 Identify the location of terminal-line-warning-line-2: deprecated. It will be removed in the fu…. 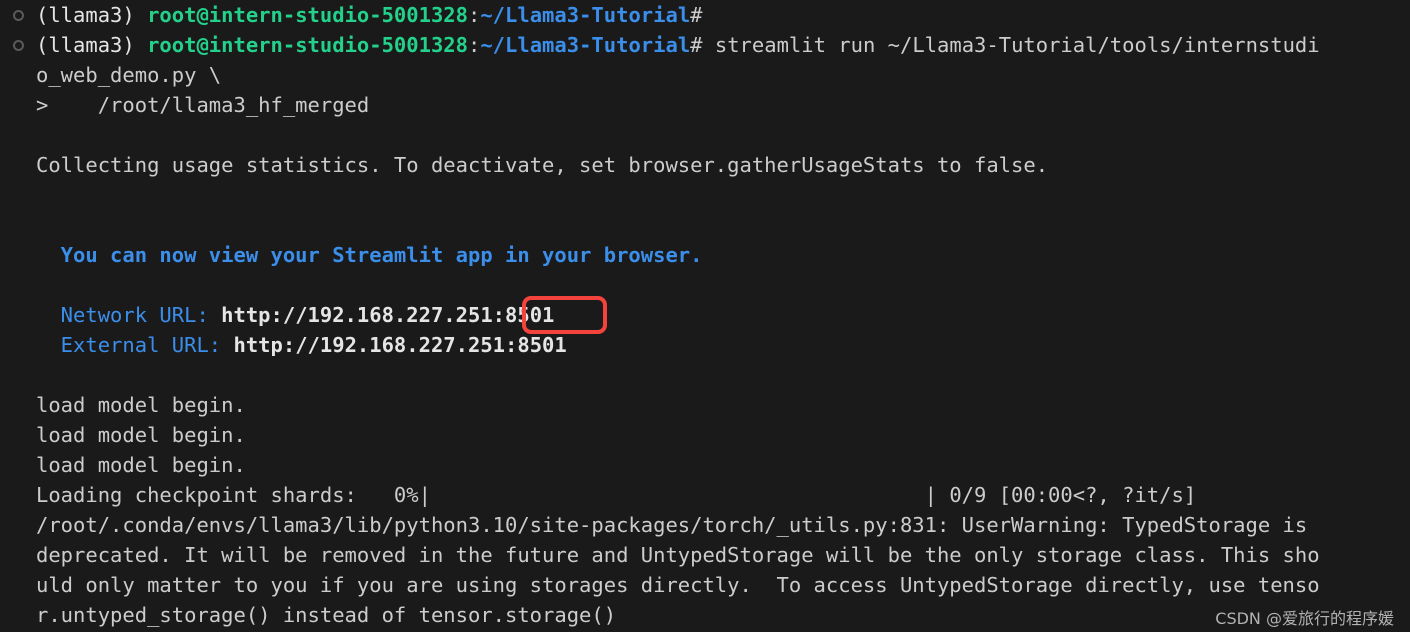
(705, 555).